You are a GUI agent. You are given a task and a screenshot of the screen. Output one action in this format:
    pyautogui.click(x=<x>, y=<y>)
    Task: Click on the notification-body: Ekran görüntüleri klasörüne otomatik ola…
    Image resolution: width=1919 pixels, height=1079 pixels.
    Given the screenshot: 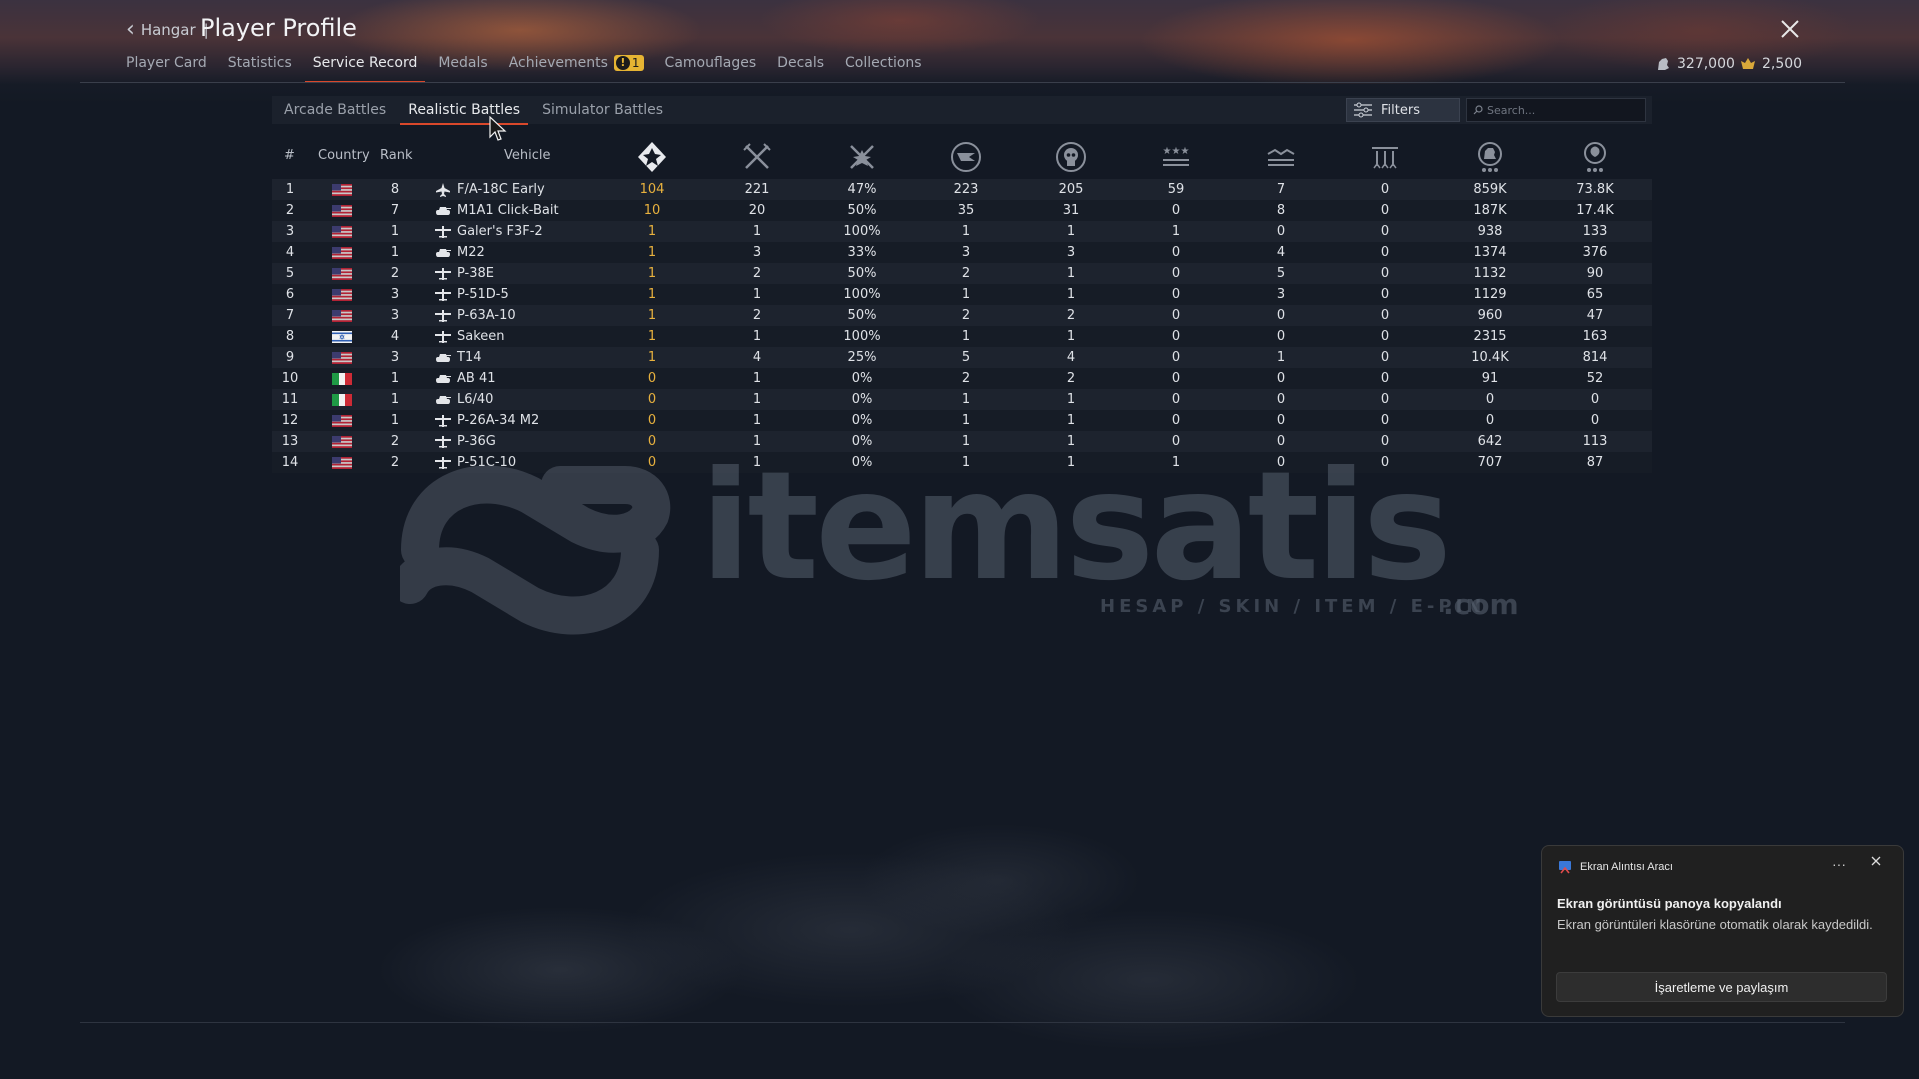 What is the action you would take?
    pyautogui.click(x=1715, y=924)
    